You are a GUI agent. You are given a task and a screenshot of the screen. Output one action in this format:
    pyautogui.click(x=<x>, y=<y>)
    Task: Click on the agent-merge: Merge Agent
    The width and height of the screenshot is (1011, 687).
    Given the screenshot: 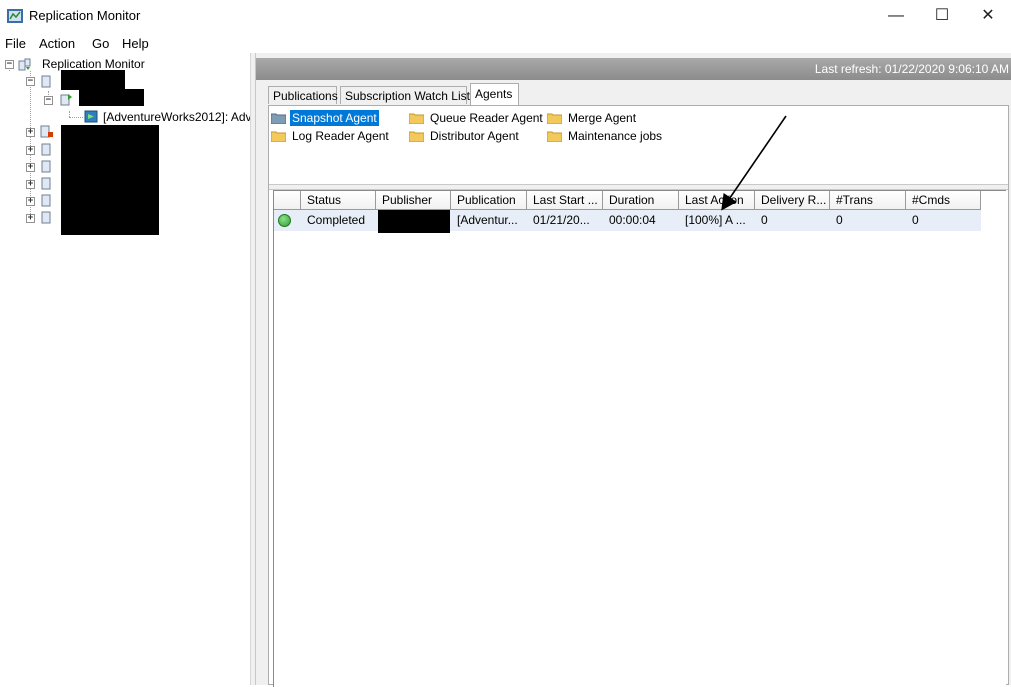 What is the action you would take?
    pyautogui.click(x=607, y=118)
    